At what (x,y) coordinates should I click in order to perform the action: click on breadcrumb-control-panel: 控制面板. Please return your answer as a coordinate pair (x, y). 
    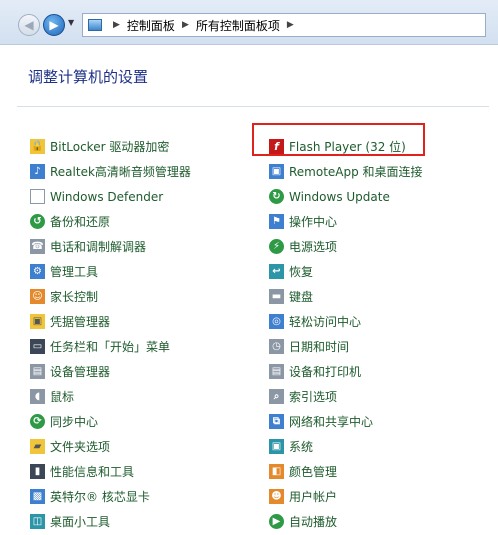
    Looking at the image, I should click on (151, 25).